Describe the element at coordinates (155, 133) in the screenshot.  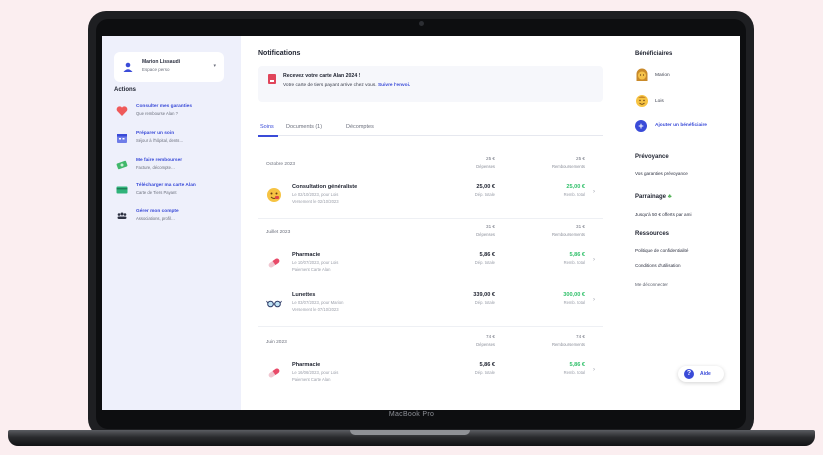
I see `action-title: Préparer un soin` at that location.